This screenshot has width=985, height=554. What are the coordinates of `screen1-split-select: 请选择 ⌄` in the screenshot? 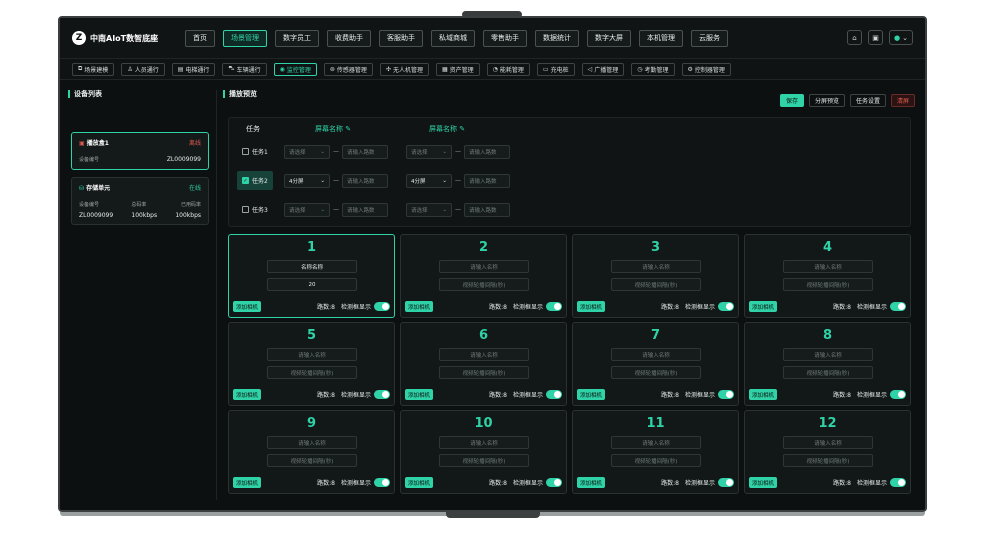 It's located at (307, 151).